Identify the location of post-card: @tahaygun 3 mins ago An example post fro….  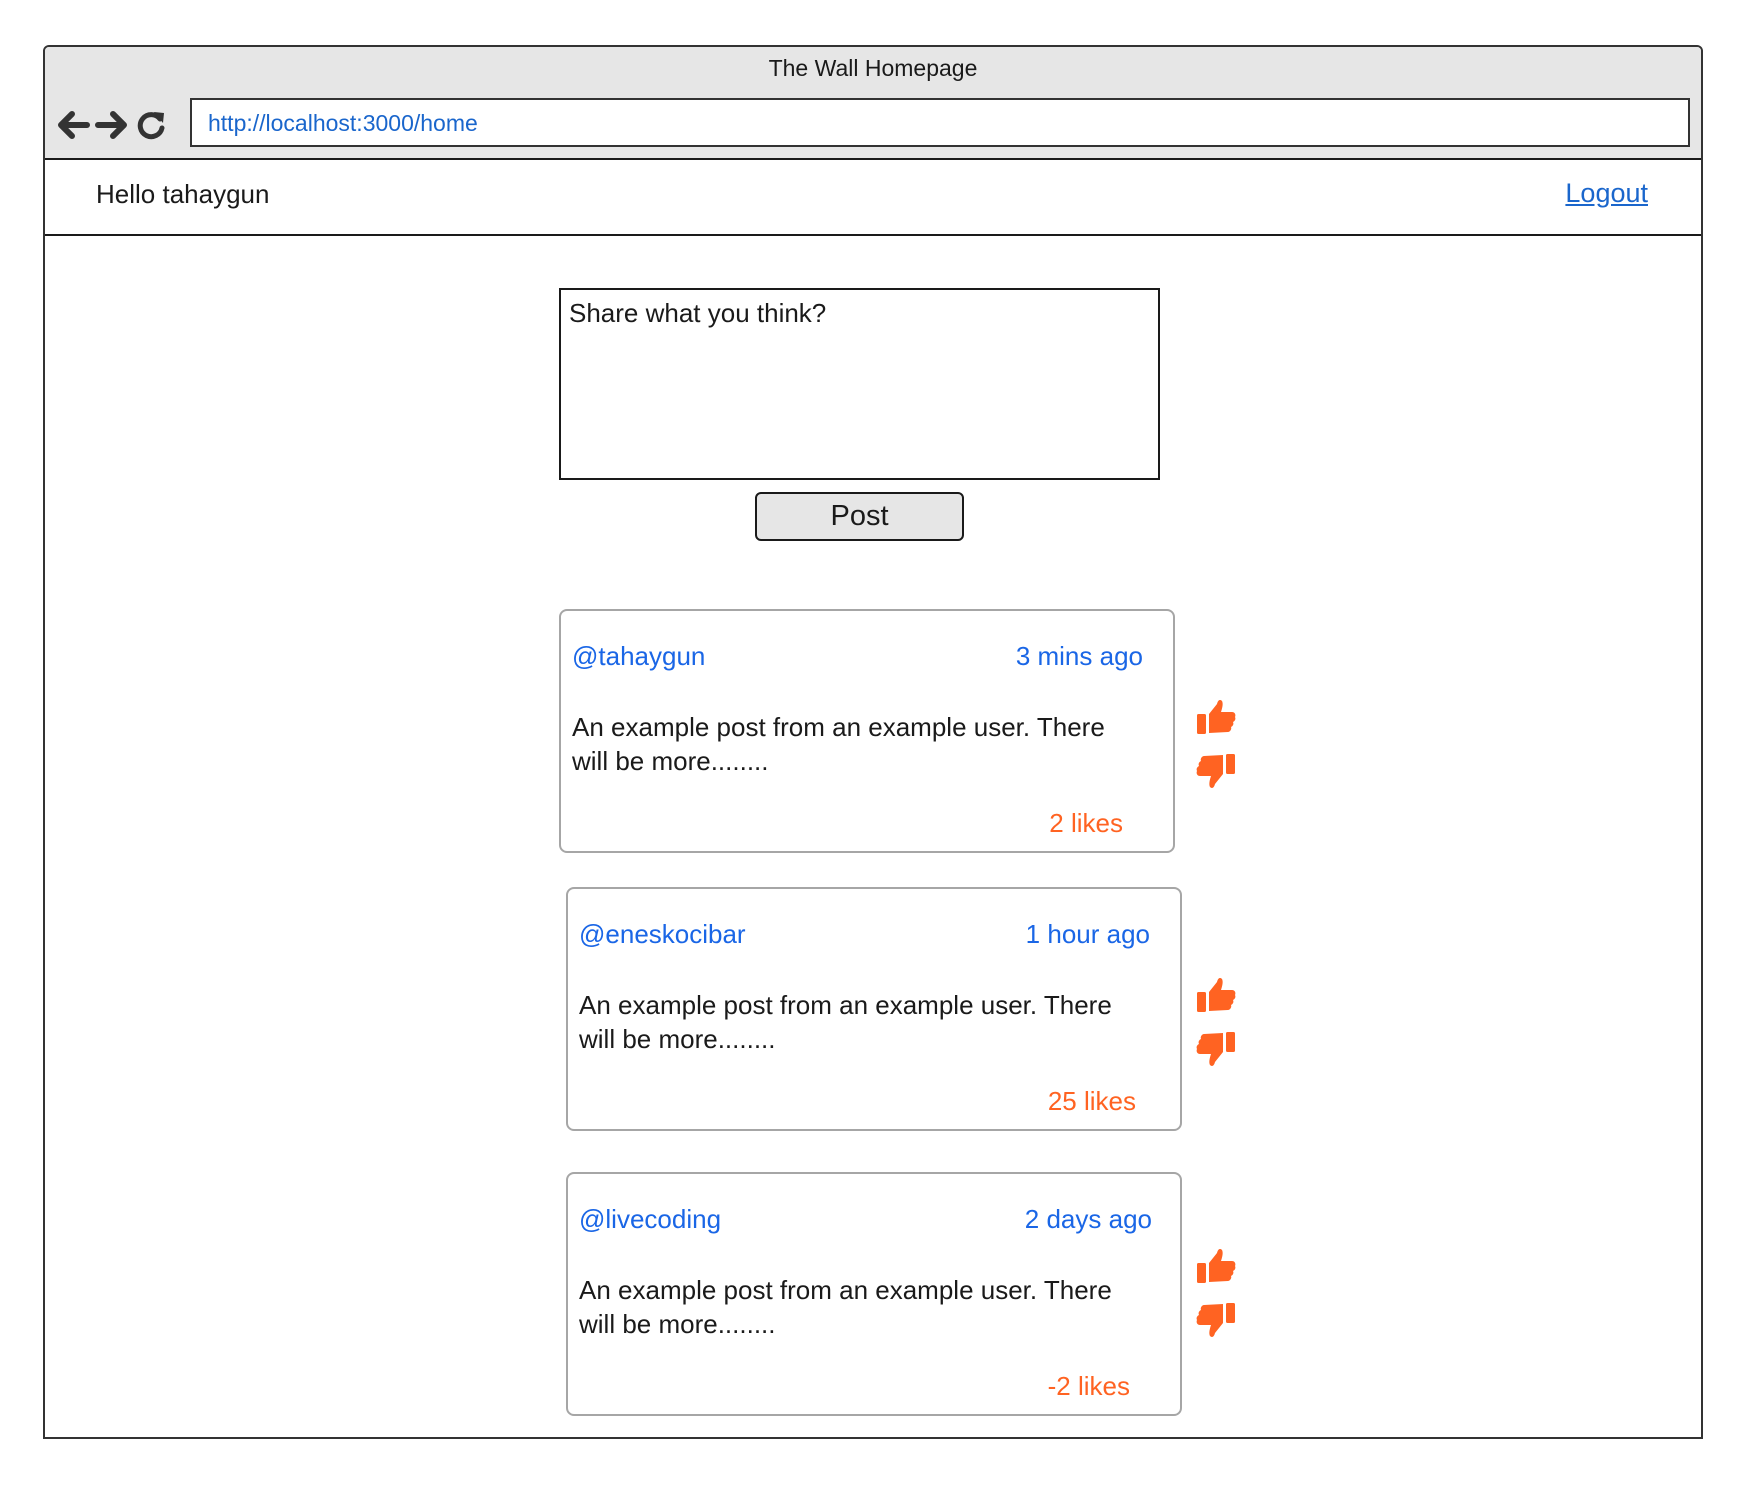
(867, 731).